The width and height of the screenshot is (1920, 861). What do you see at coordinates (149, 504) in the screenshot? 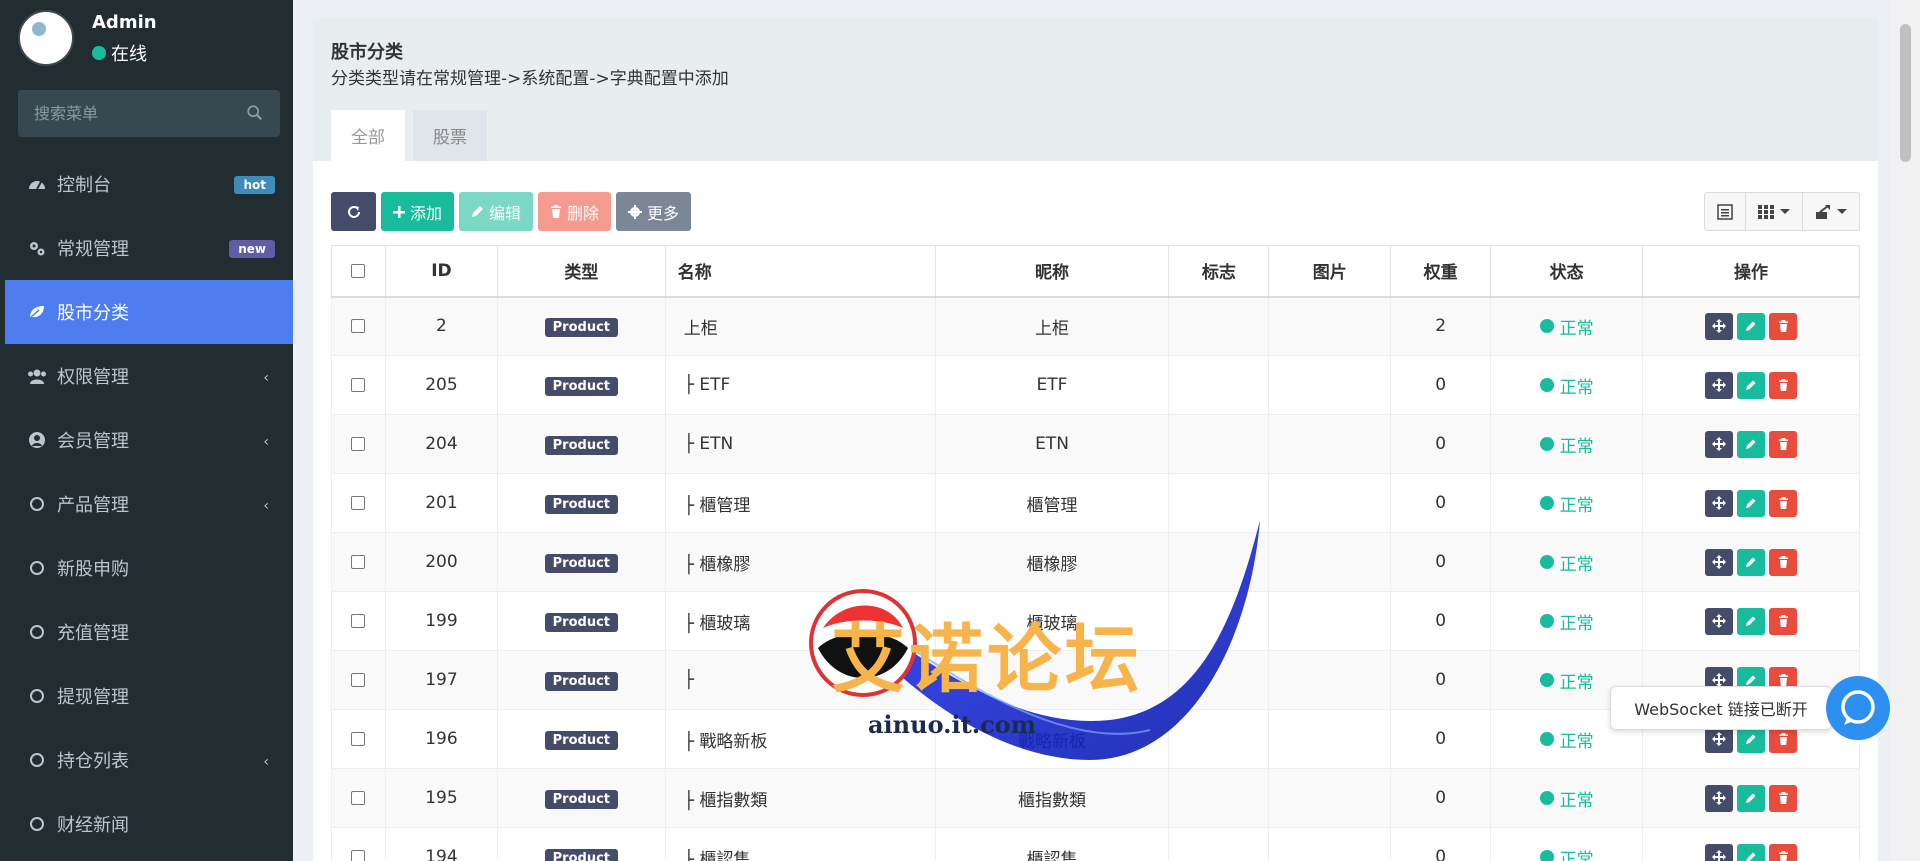
I see `sidebar-item-products: 产品管理 ‹` at bounding box center [149, 504].